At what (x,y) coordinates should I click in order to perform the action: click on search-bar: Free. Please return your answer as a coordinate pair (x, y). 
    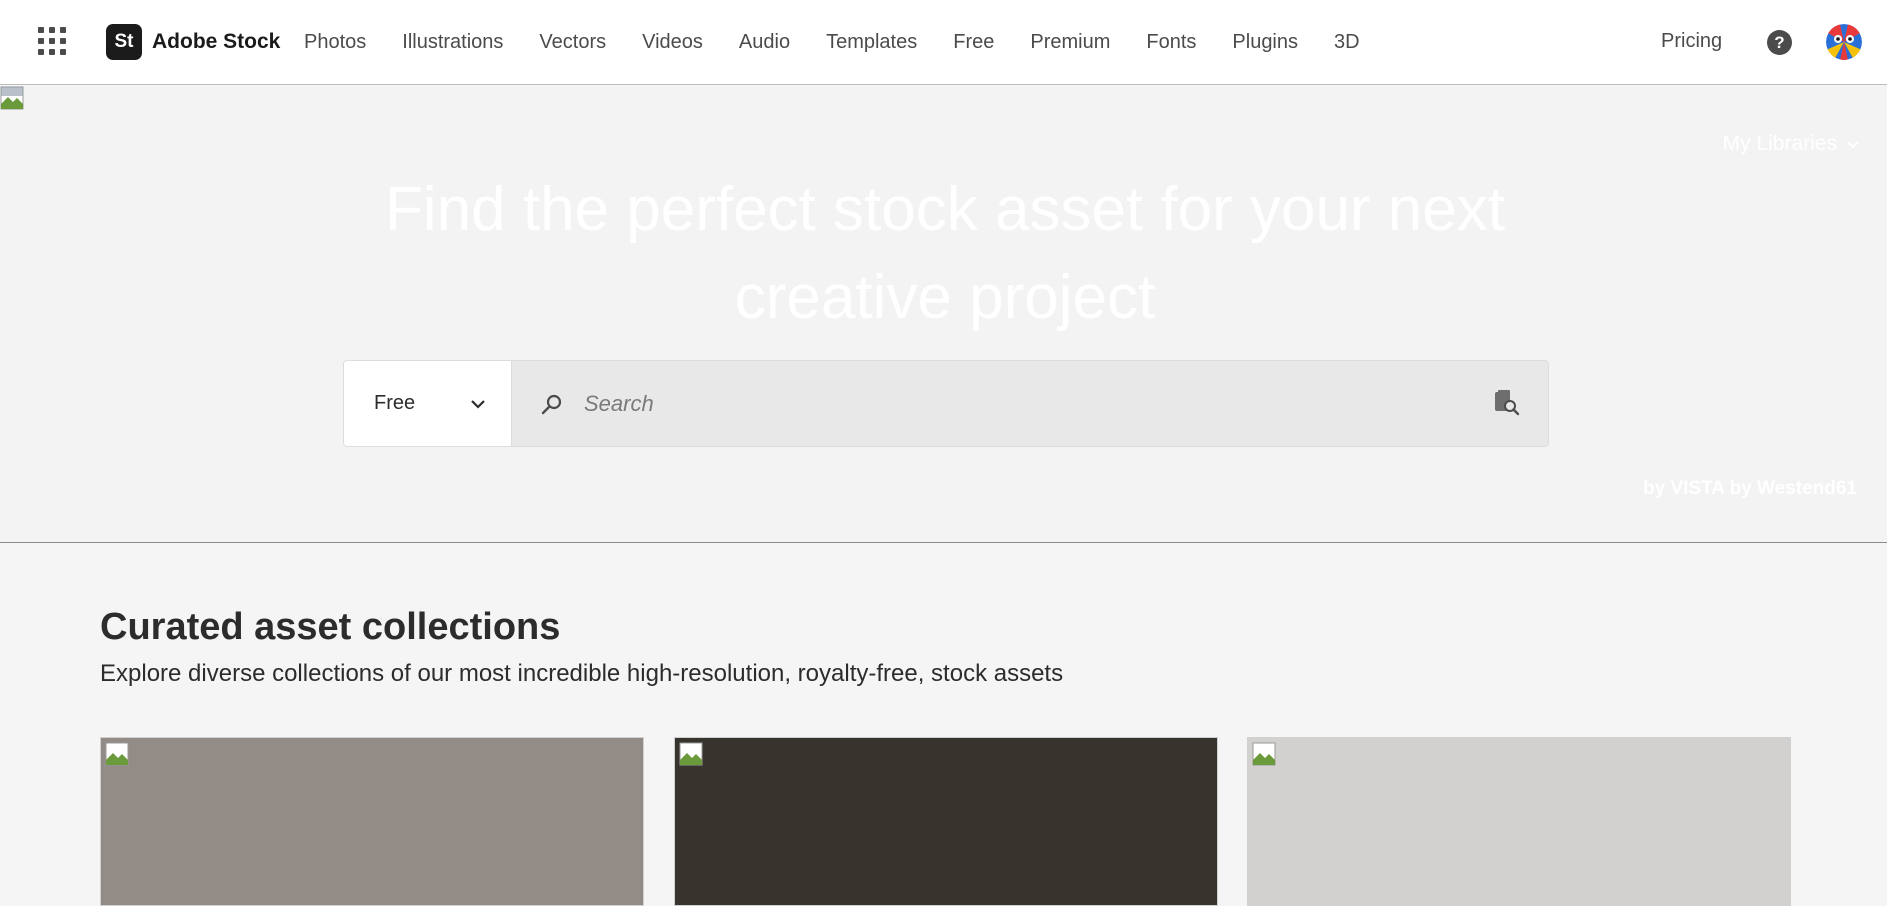
    Looking at the image, I should click on (946, 403).